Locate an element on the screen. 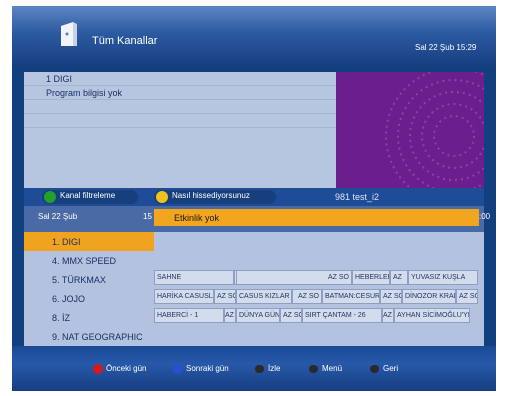  channel-item: 4. MMX SPEED is located at coordinates (89, 260).